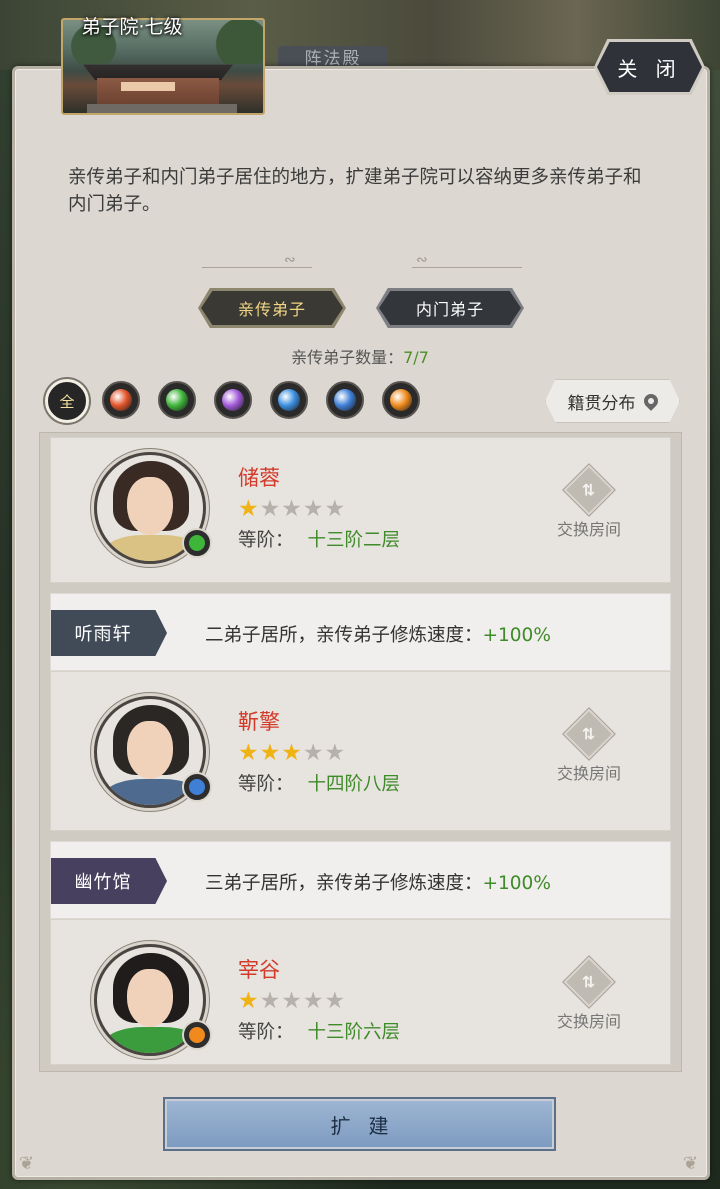  I want to click on tab-outer-disciples: 内门弟子, so click(450, 308).